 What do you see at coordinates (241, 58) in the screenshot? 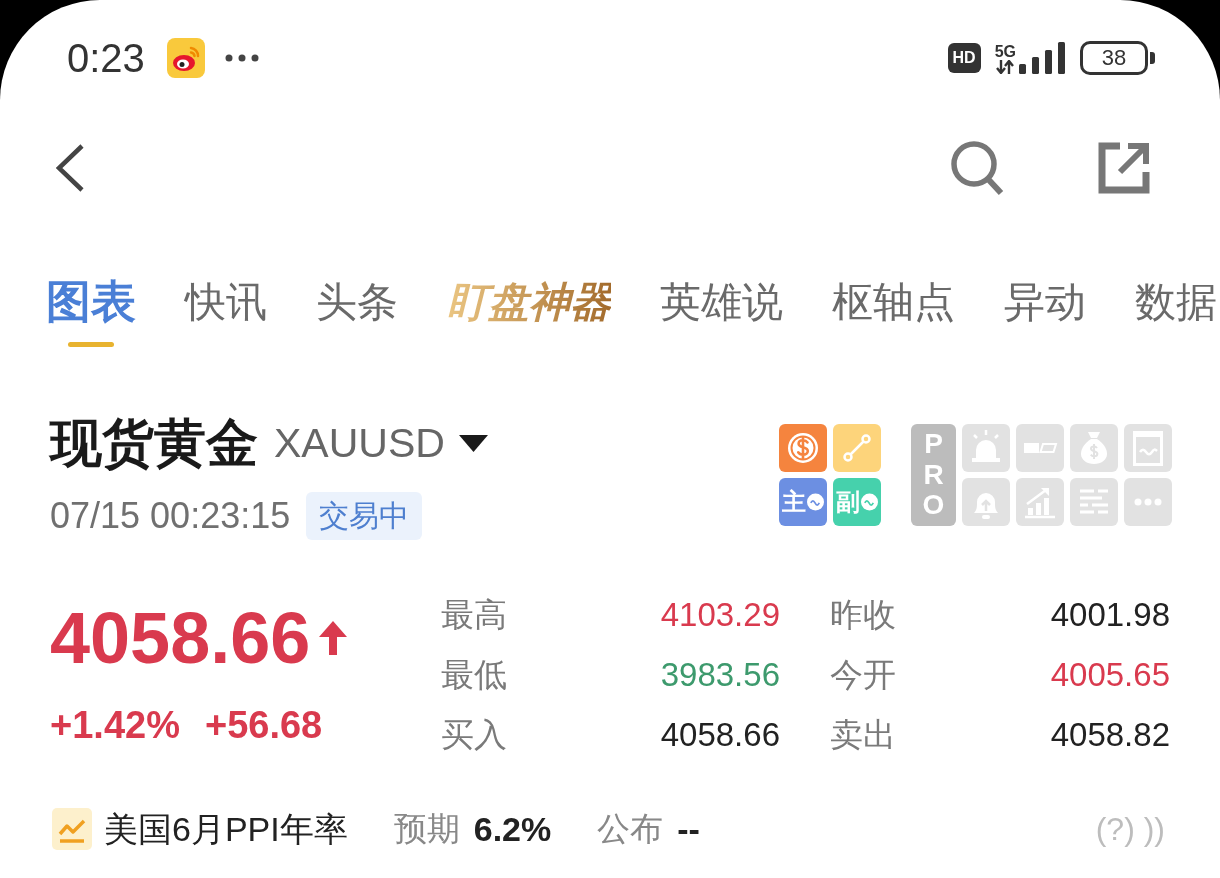
I see `more-notifications-icon` at bounding box center [241, 58].